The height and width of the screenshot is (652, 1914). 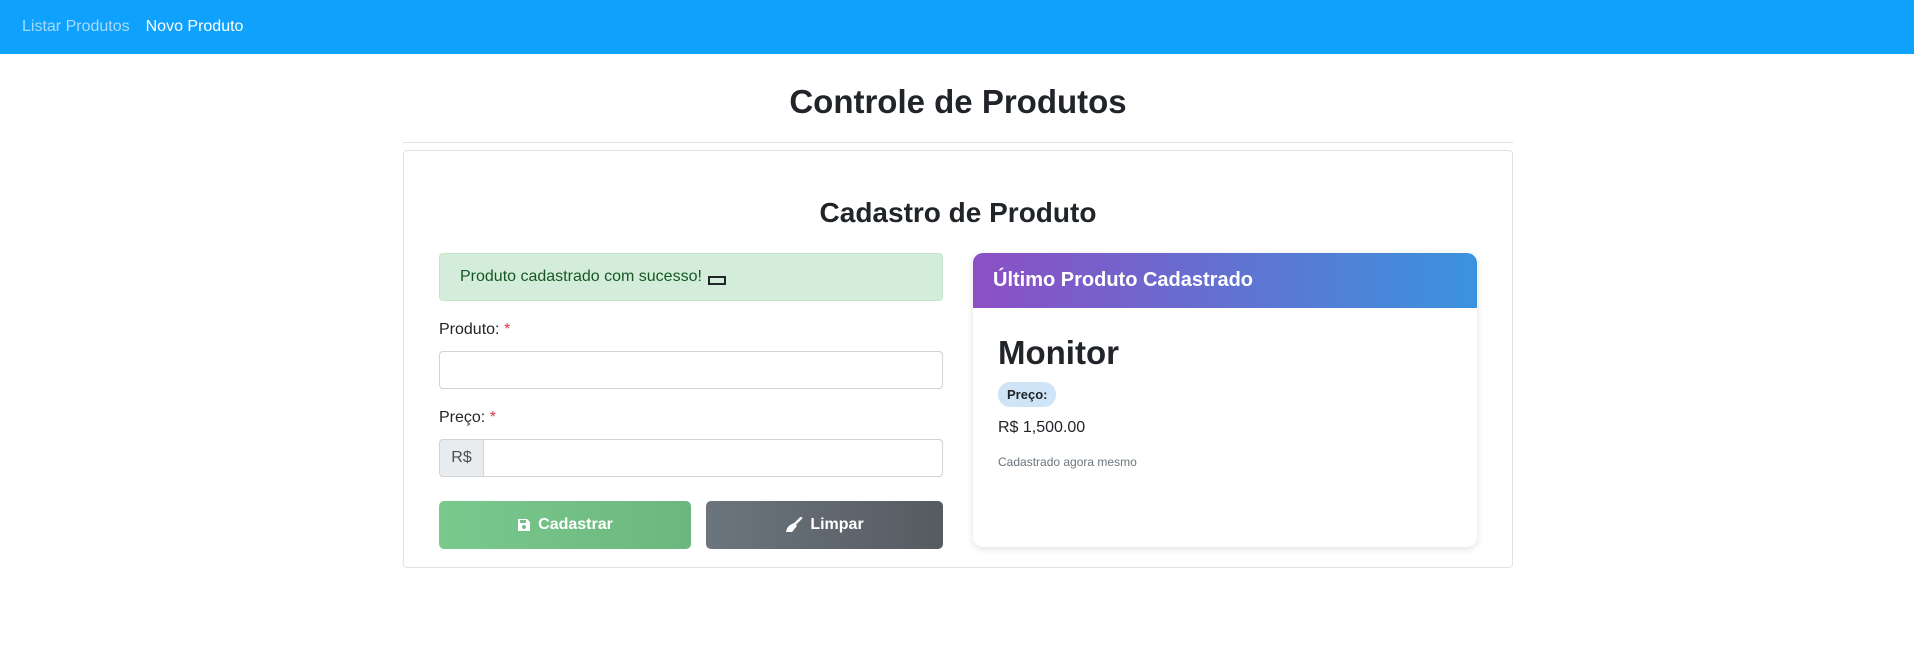 I want to click on last-product-header: Último Produto Cadastrado, so click(x=1225, y=280).